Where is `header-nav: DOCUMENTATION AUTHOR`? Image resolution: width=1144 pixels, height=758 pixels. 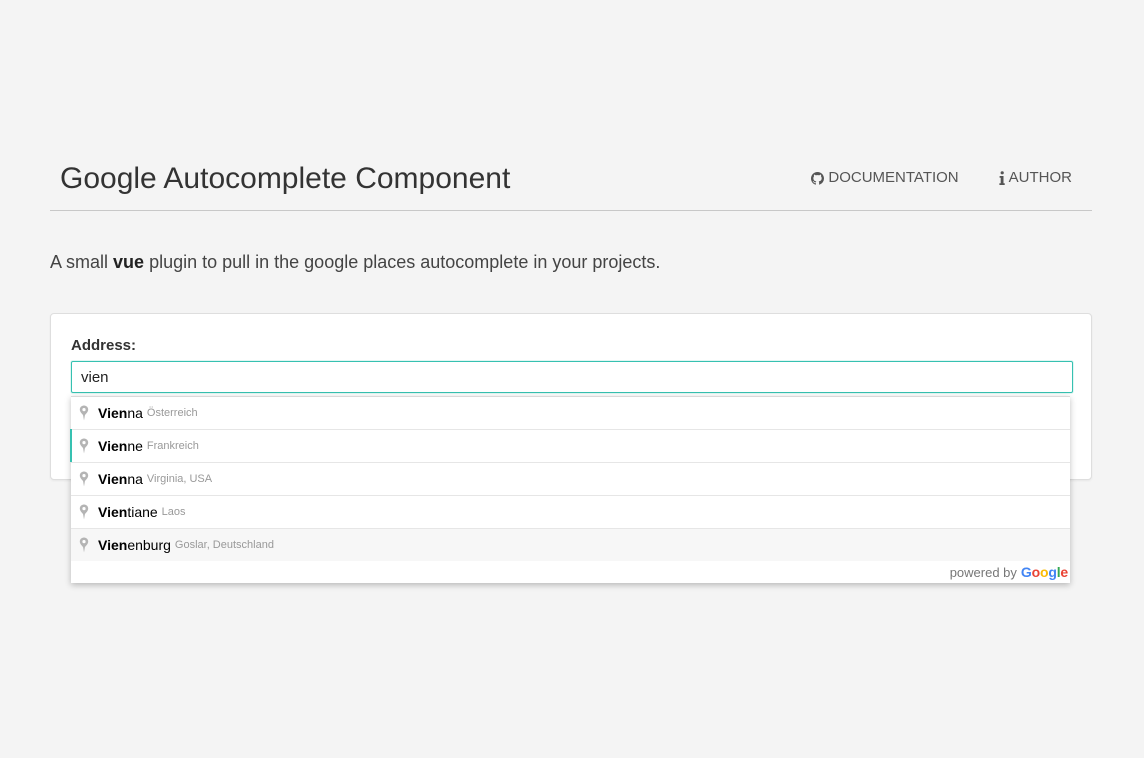
header-nav: DOCUMENTATION AUTHOR is located at coordinates (941, 178).